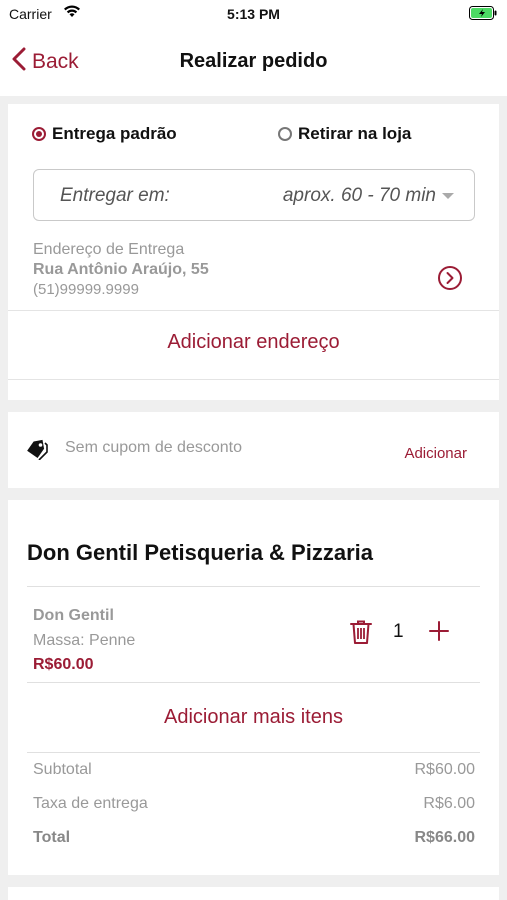  I want to click on subtotal-label: Subtotal, so click(62, 769).